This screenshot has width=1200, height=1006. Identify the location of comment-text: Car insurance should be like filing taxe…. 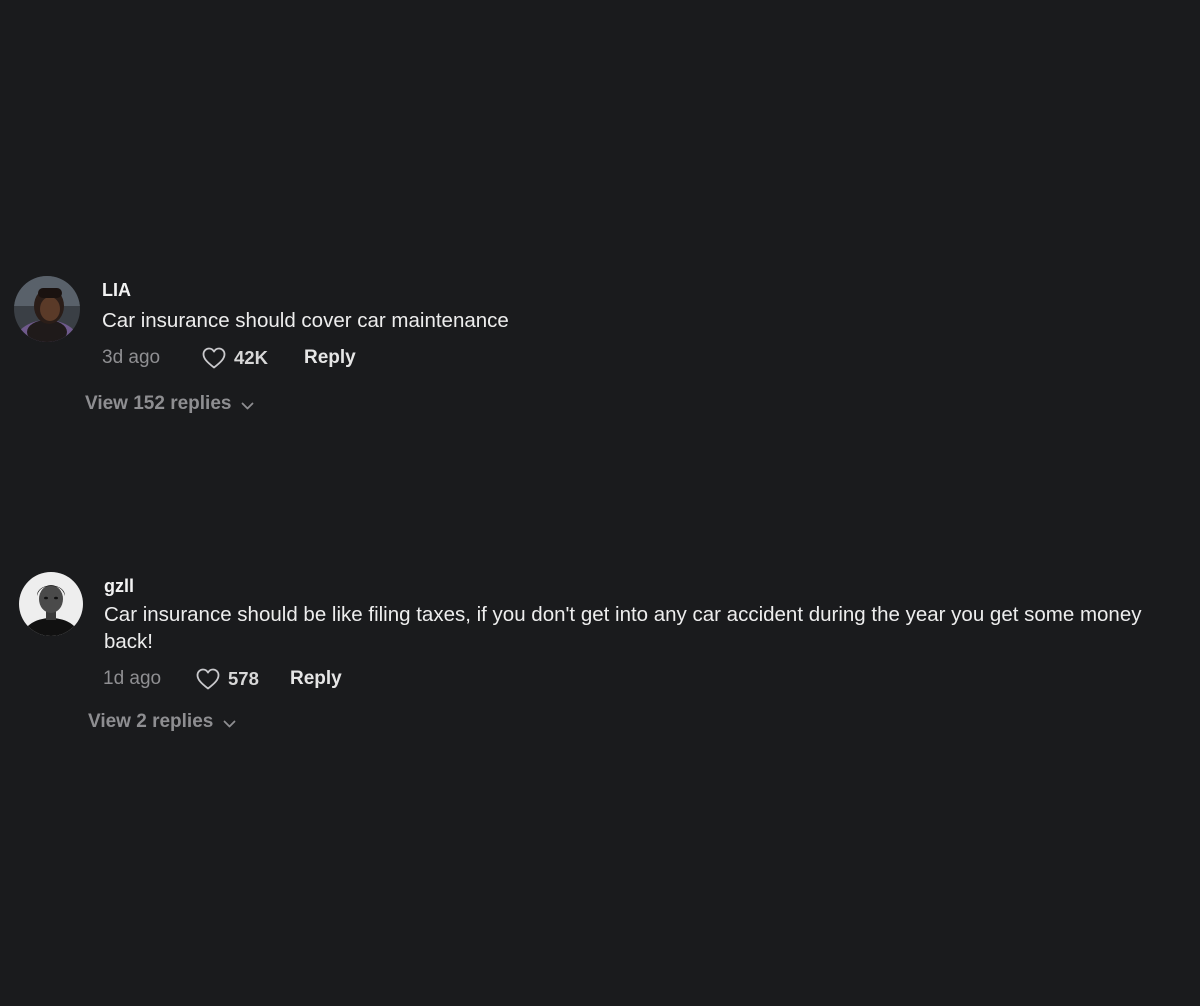
(623, 628).